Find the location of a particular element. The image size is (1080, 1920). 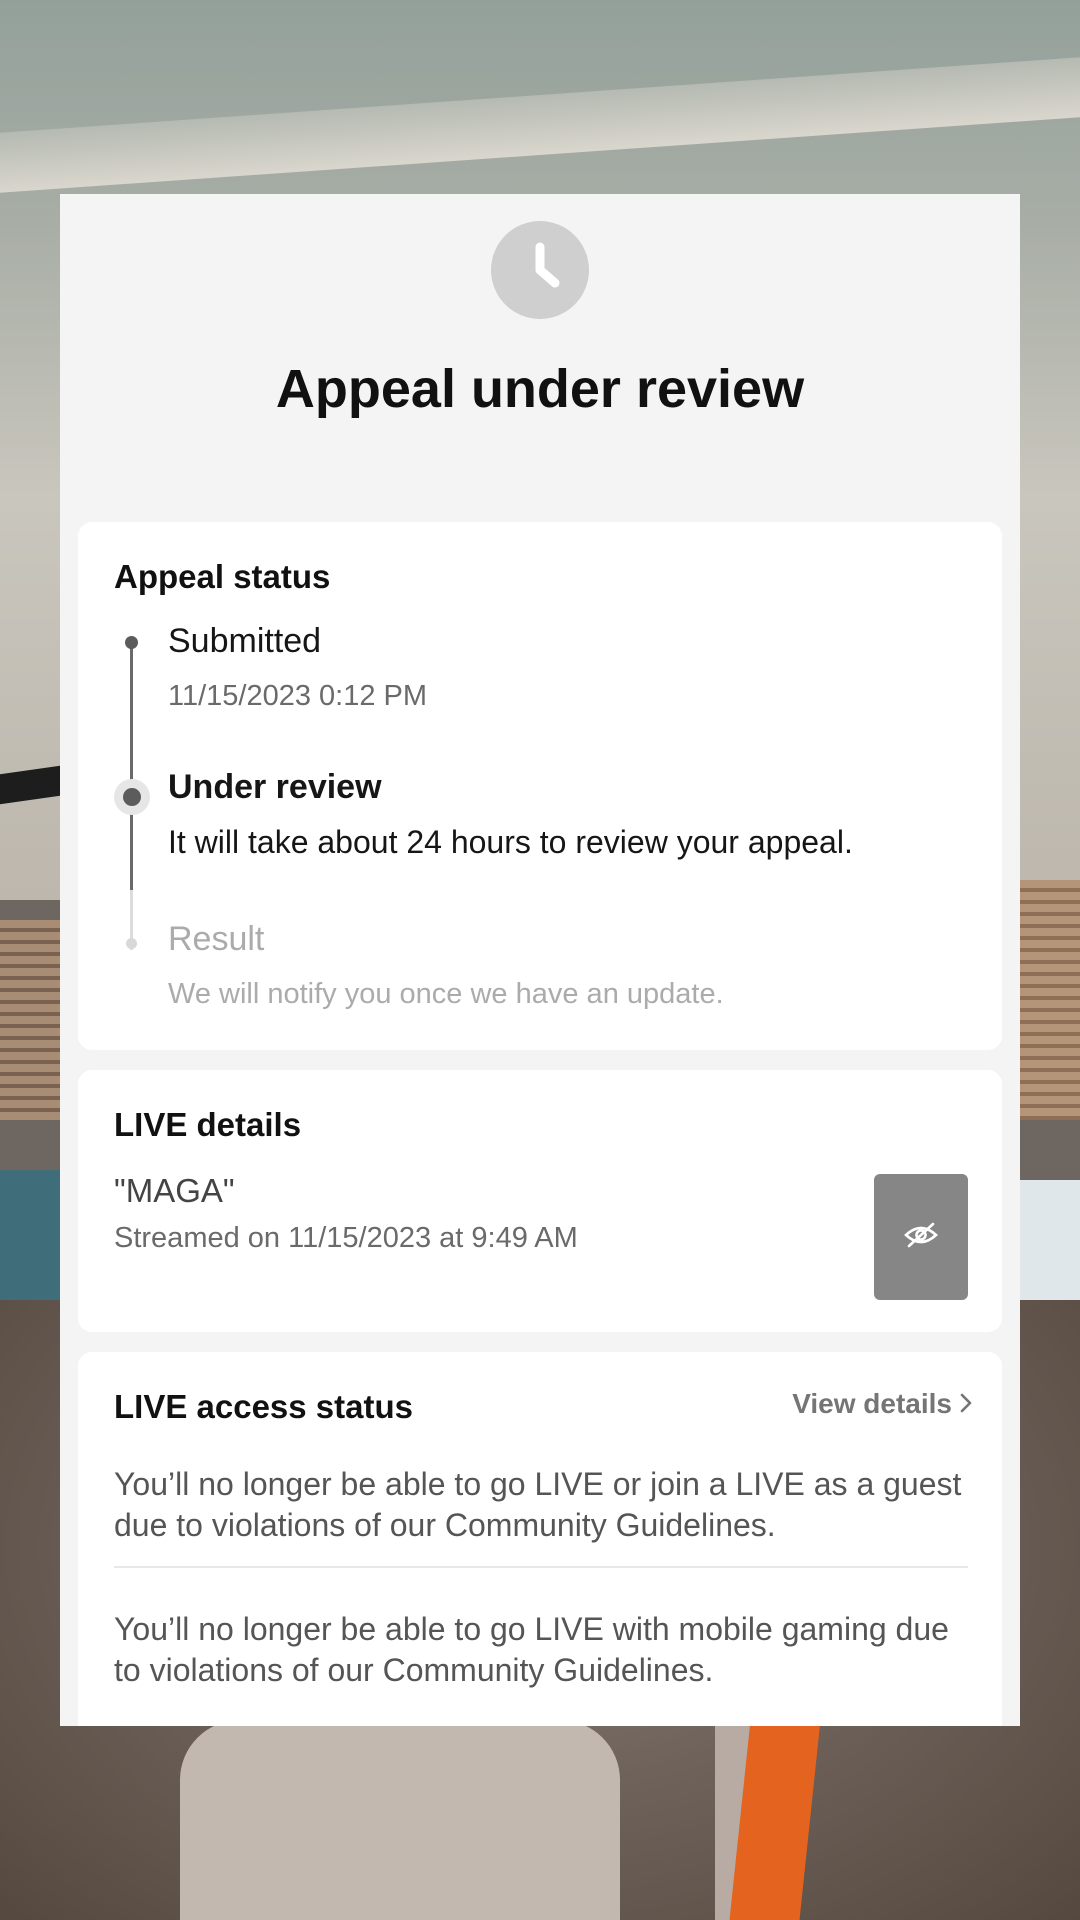

window-blinds-right is located at coordinates (1050, 1000).